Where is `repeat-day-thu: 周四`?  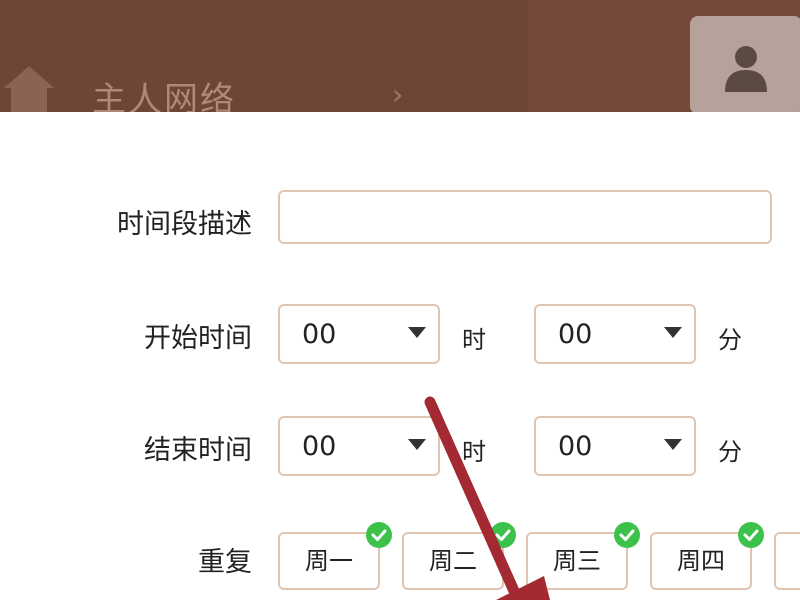 repeat-day-thu: 周四 is located at coordinates (707, 556).